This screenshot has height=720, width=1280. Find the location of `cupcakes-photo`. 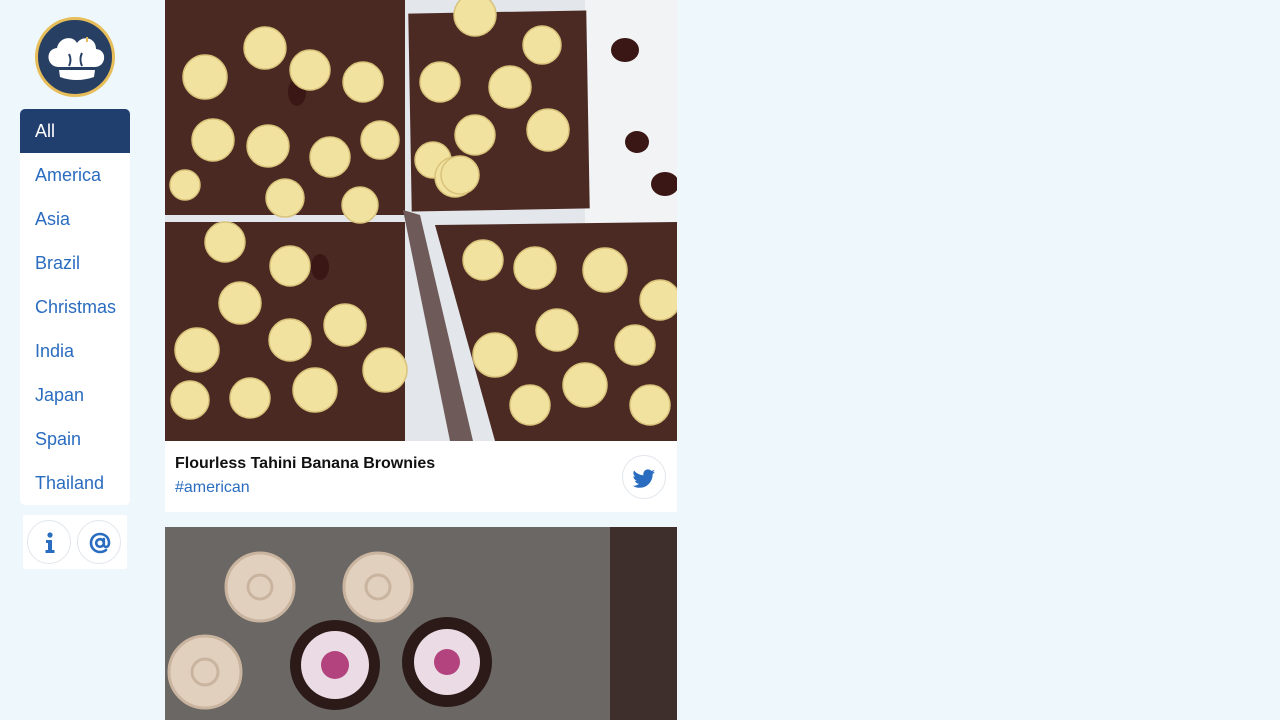

cupcakes-photo is located at coordinates (421, 623).